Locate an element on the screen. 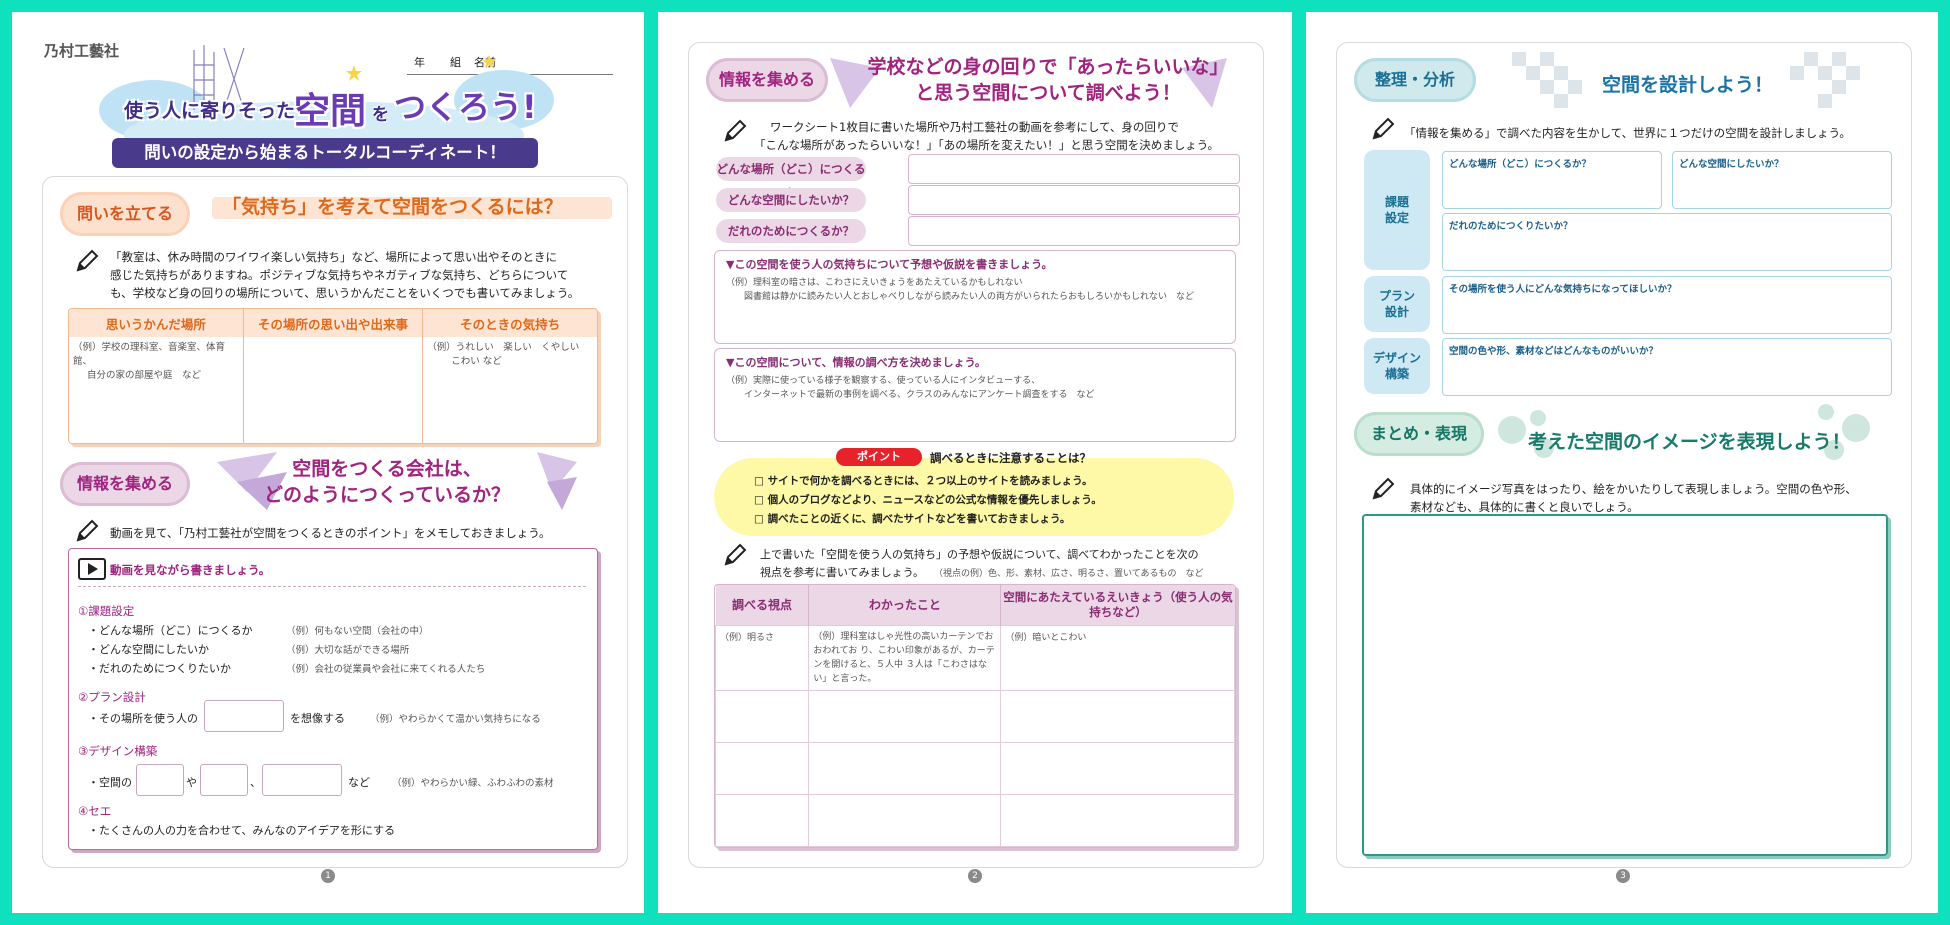  s1-cell-feeling: （例）うれしい 楽しい くやしい こわい など is located at coordinates (510, 390).